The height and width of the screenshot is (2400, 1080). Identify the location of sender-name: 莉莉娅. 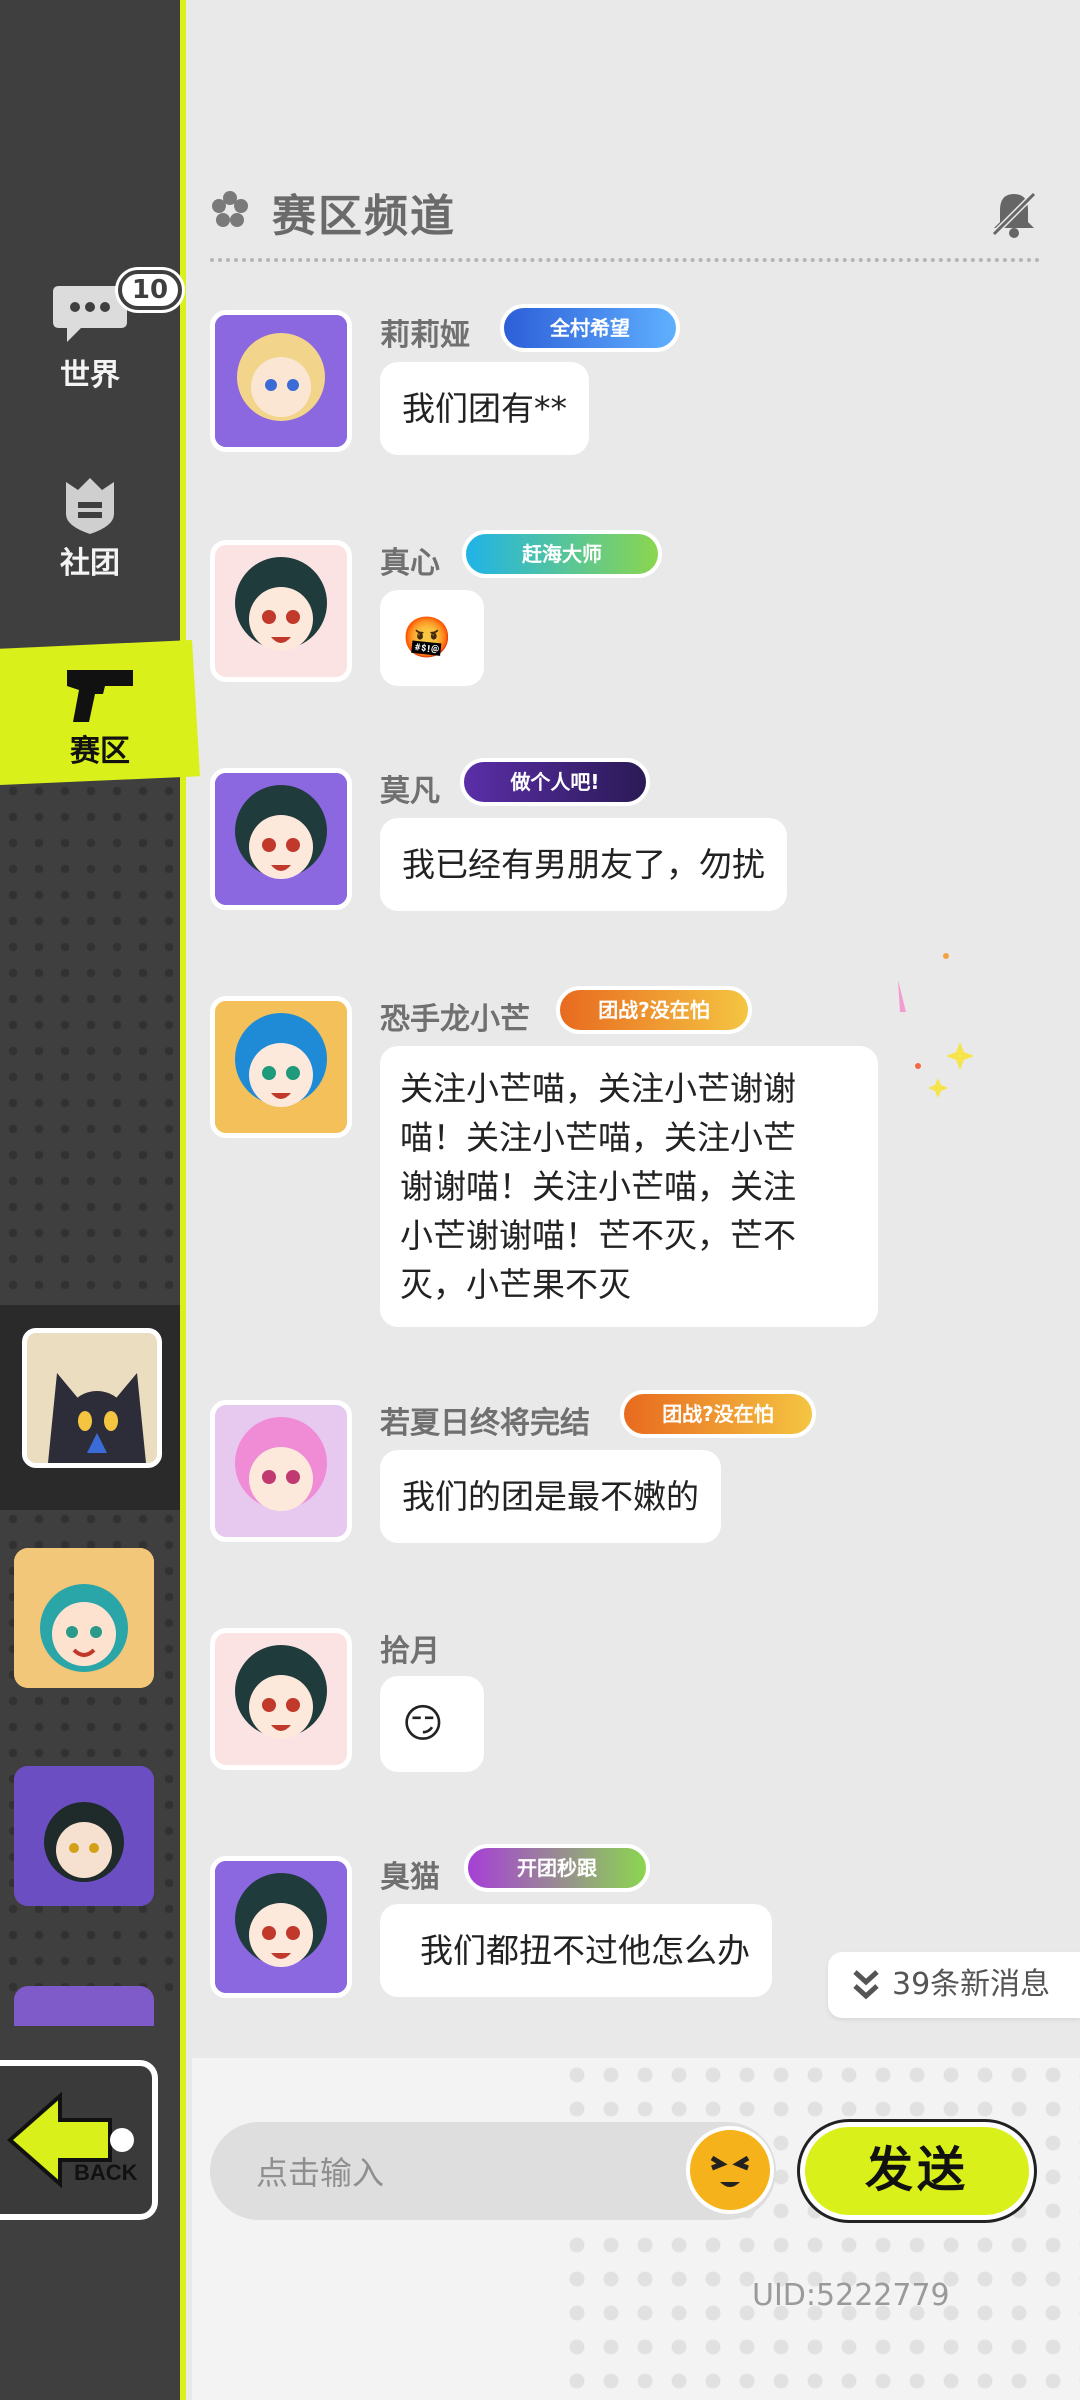
(425, 335).